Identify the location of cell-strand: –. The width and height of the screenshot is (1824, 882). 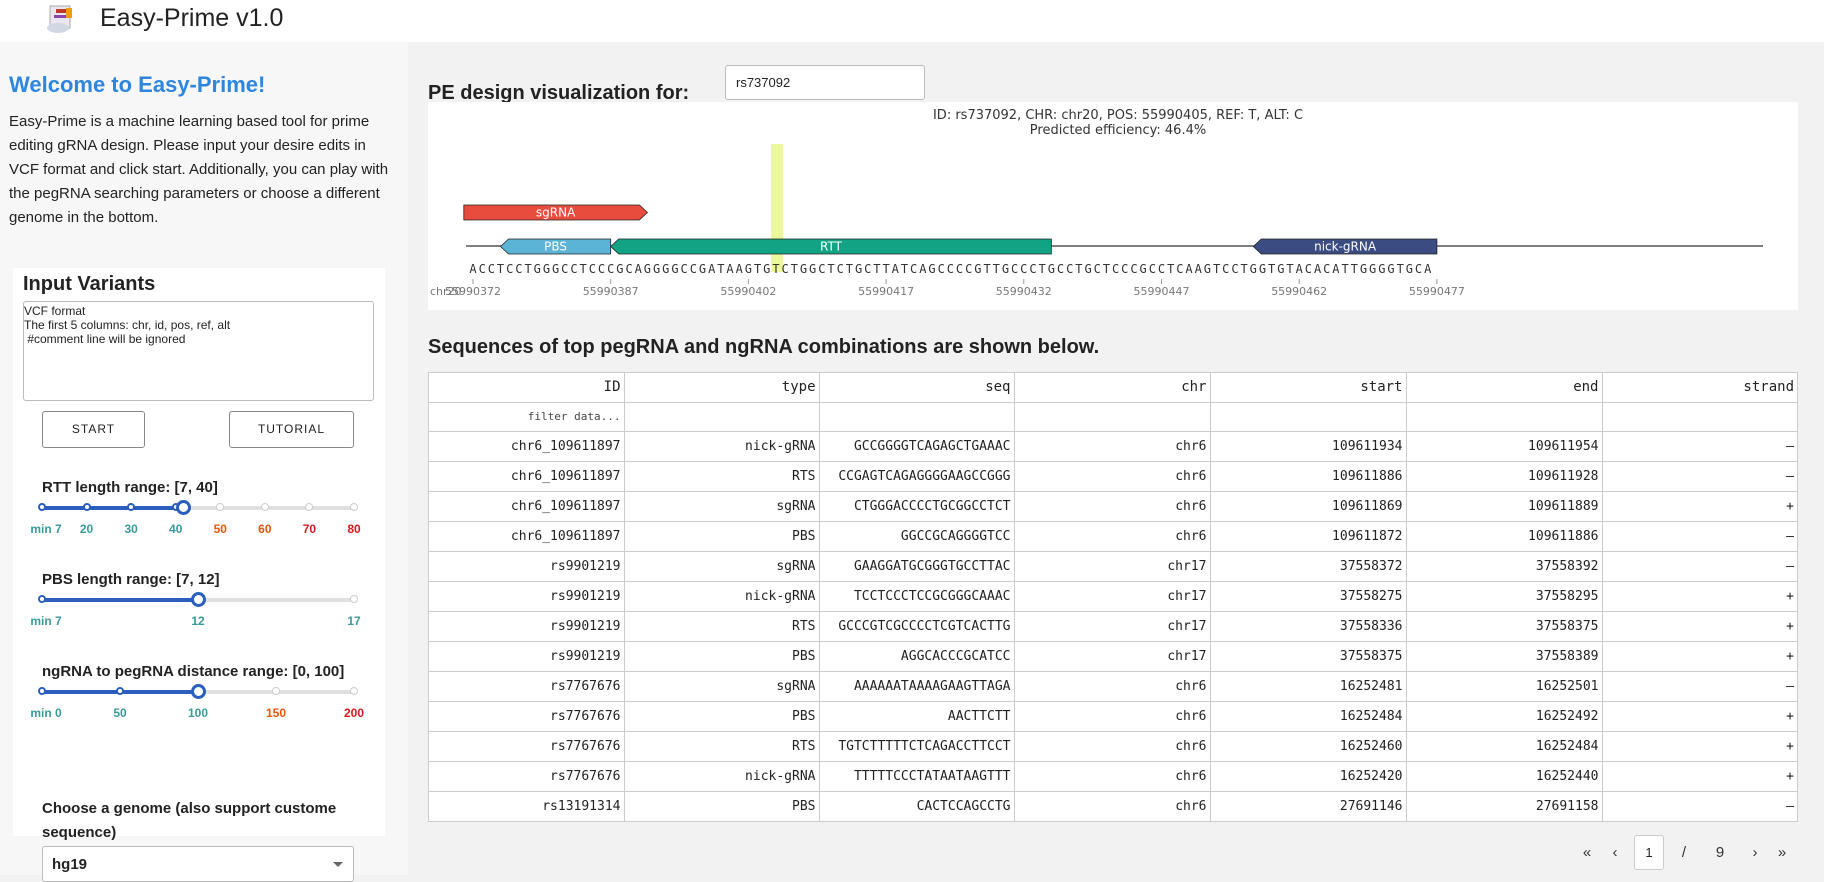
(1699, 806).